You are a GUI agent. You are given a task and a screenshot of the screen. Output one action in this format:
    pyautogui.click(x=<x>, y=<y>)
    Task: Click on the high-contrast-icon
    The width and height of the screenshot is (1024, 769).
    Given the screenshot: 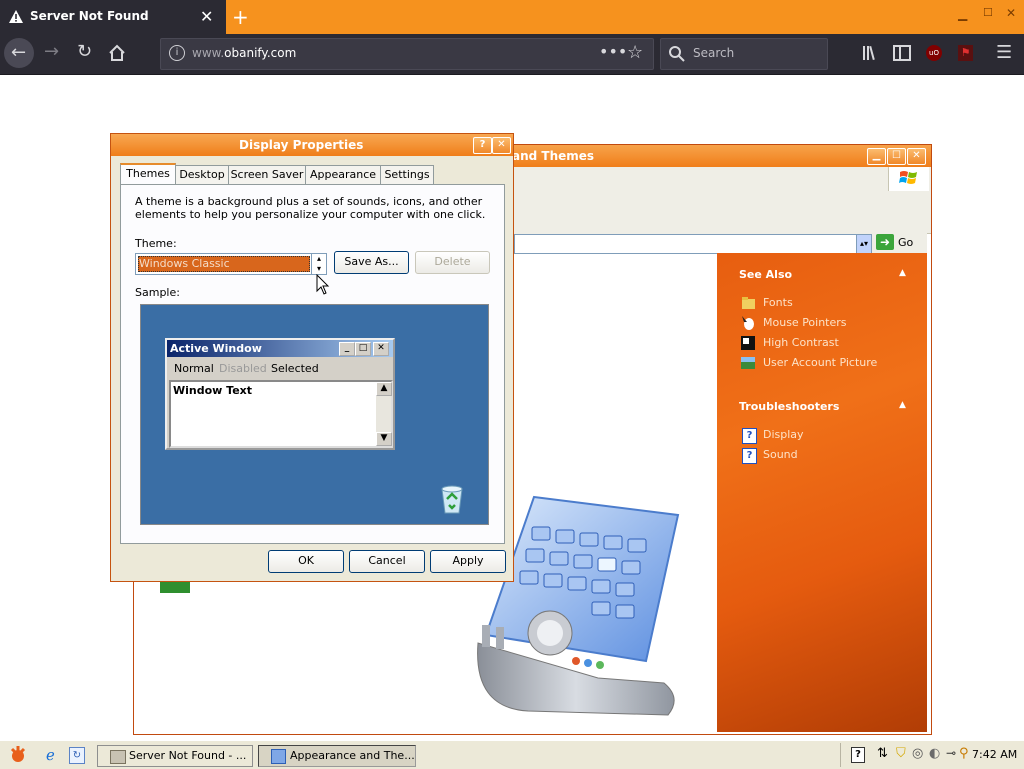 What is the action you would take?
    pyautogui.click(x=748, y=343)
    